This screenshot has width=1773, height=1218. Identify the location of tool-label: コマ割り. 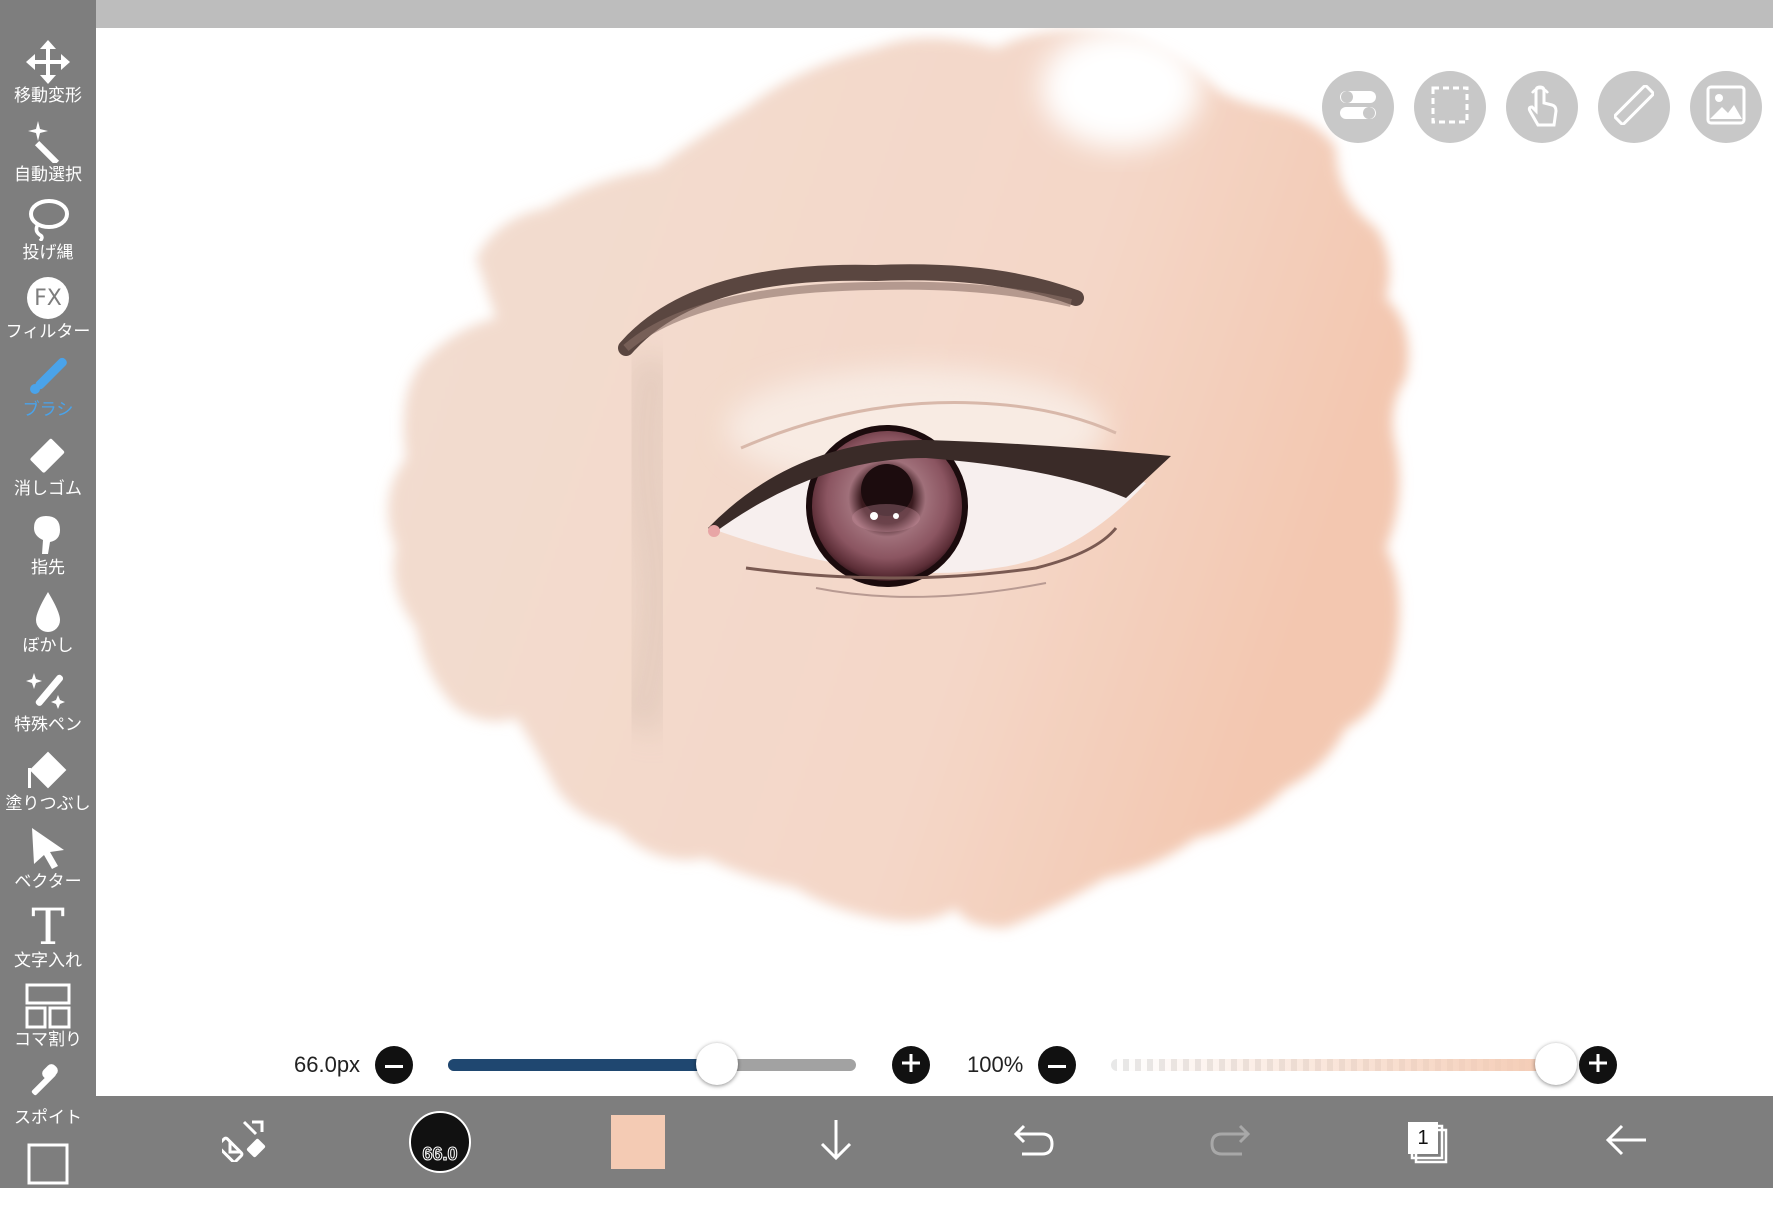
(48, 1040).